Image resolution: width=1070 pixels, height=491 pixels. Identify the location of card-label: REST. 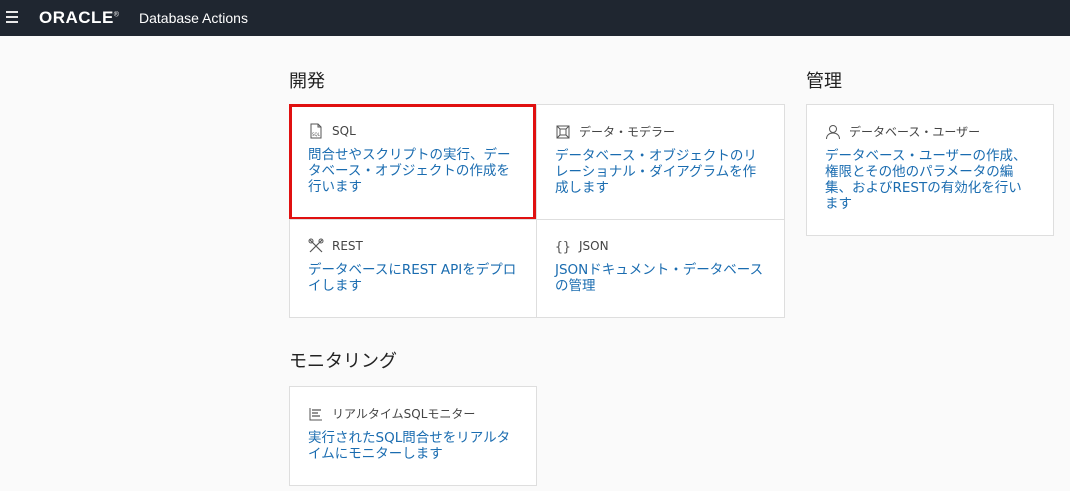
(347, 246).